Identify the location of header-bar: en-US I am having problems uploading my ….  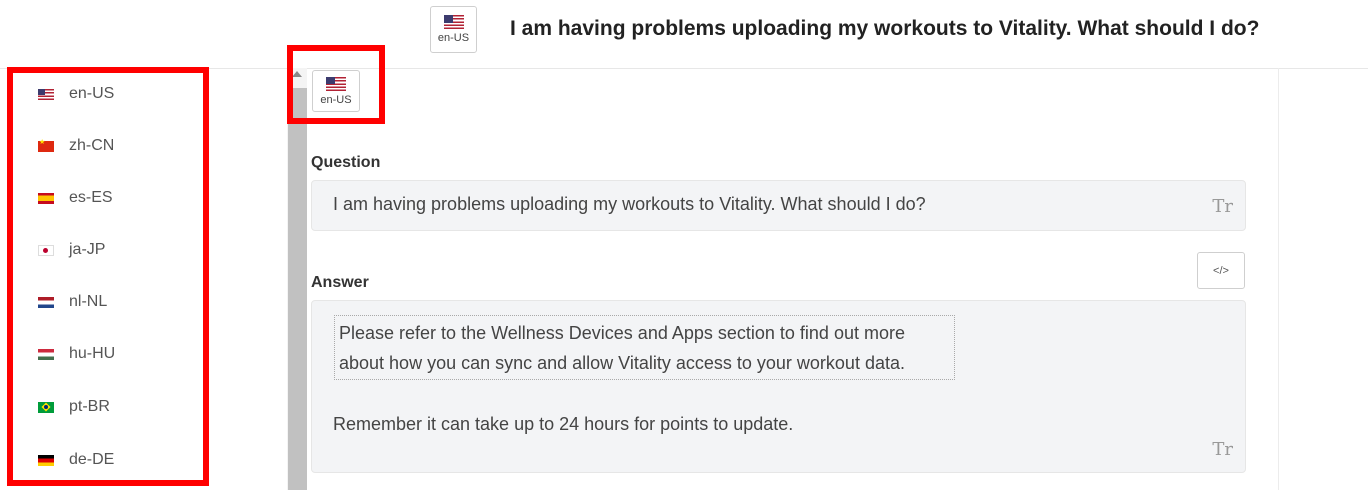
(684, 34).